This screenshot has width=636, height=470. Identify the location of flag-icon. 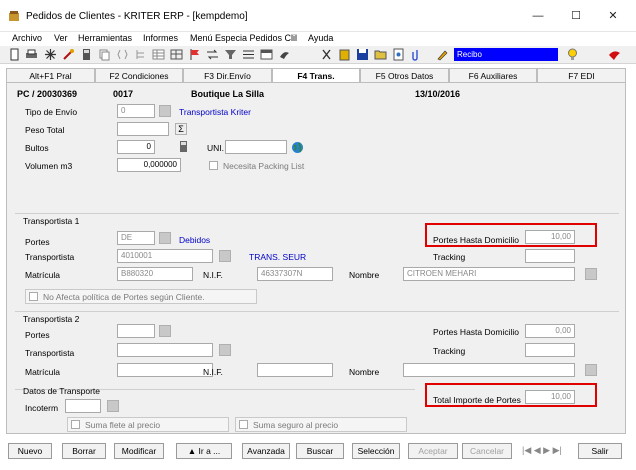
(194, 54).